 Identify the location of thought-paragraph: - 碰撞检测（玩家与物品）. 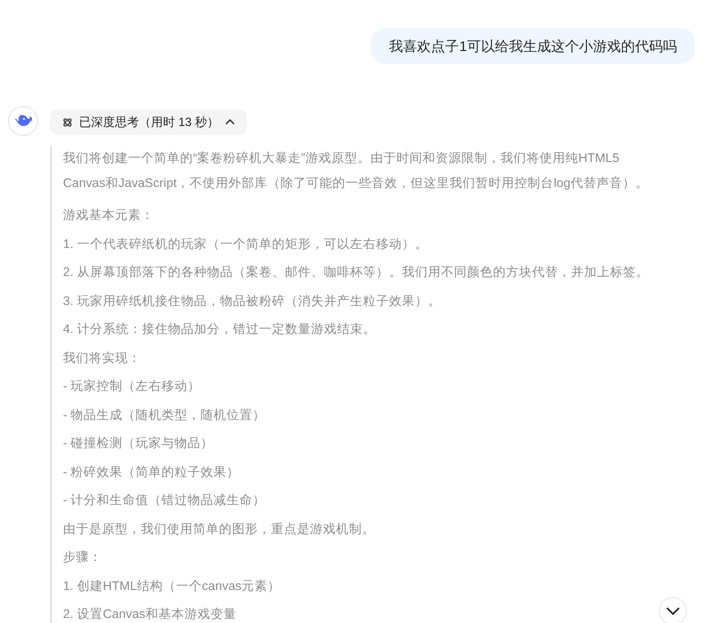
(139, 443).